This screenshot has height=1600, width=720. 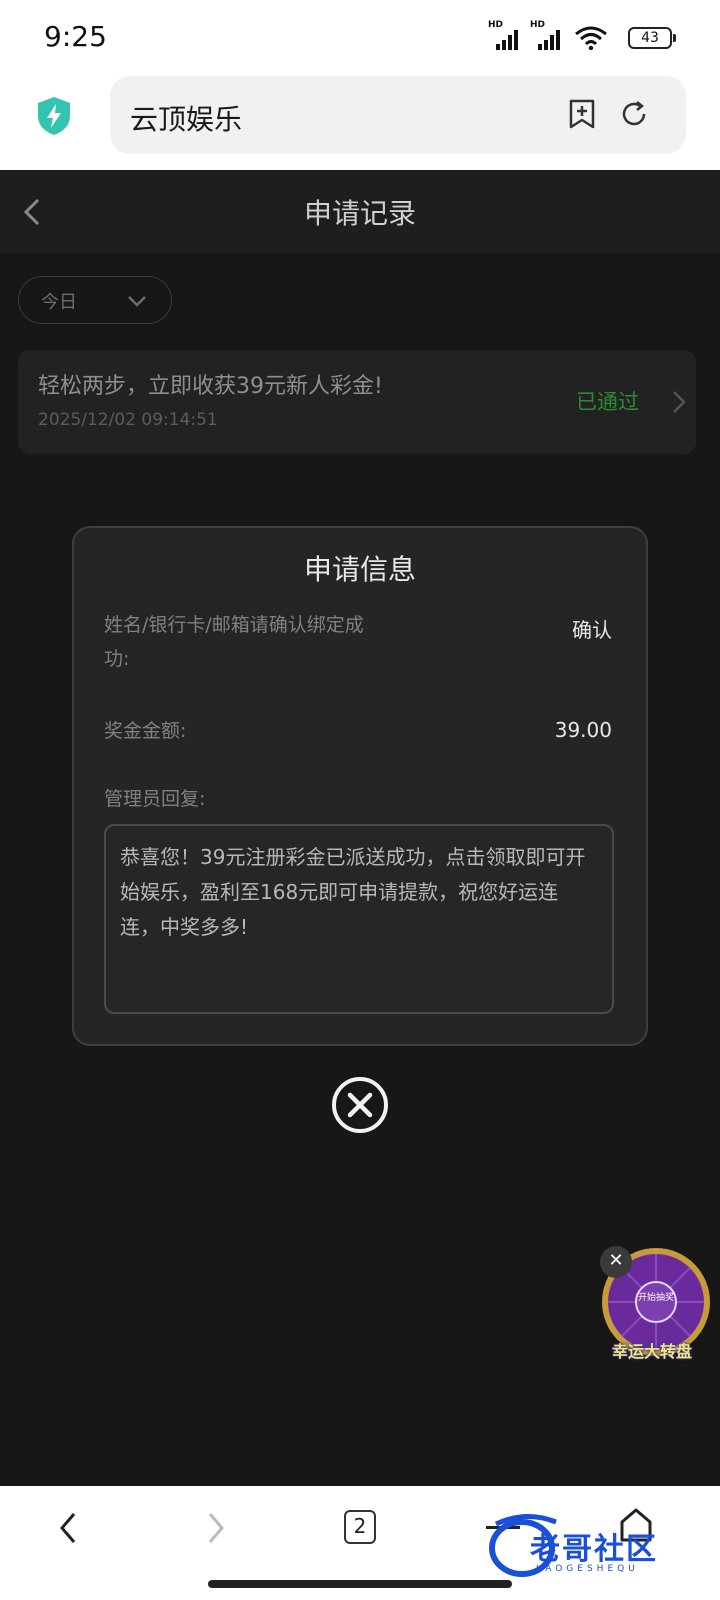 I want to click on wifi-icon, so click(x=591, y=38).